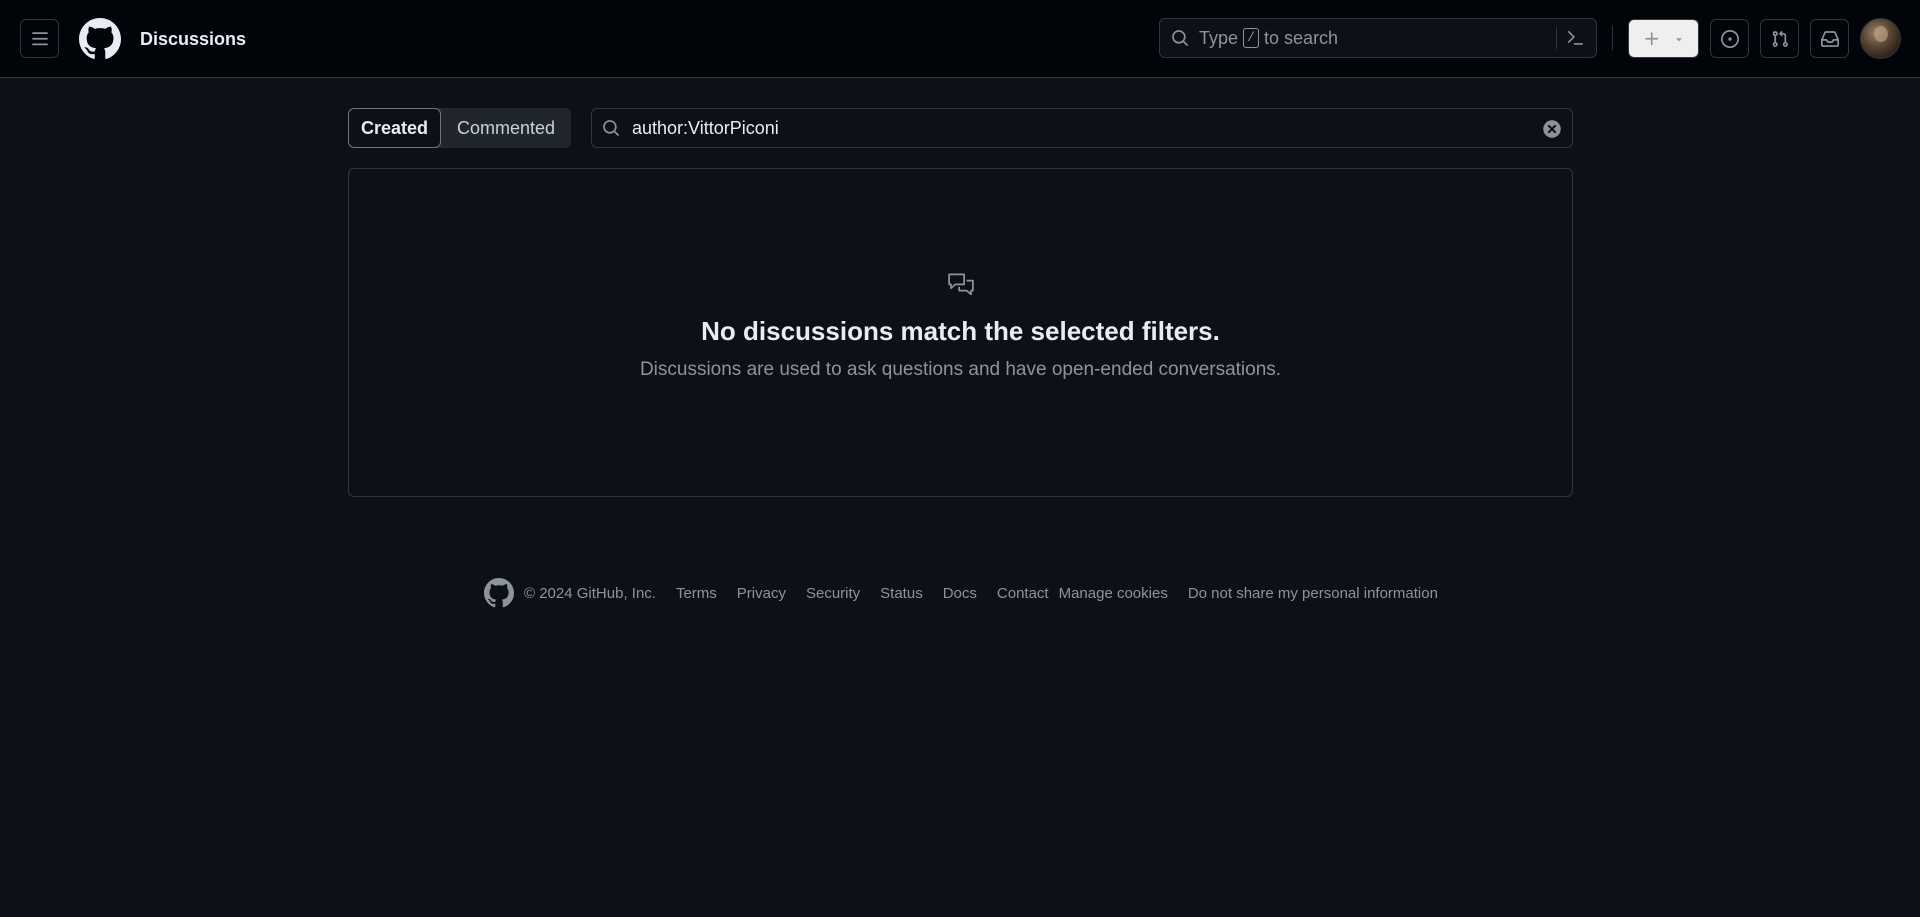 The height and width of the screenshot is (917, 1920). Describe the element at coordinates (833, 593) in the screenshot. I see `footer-link-security: Security` at that location.